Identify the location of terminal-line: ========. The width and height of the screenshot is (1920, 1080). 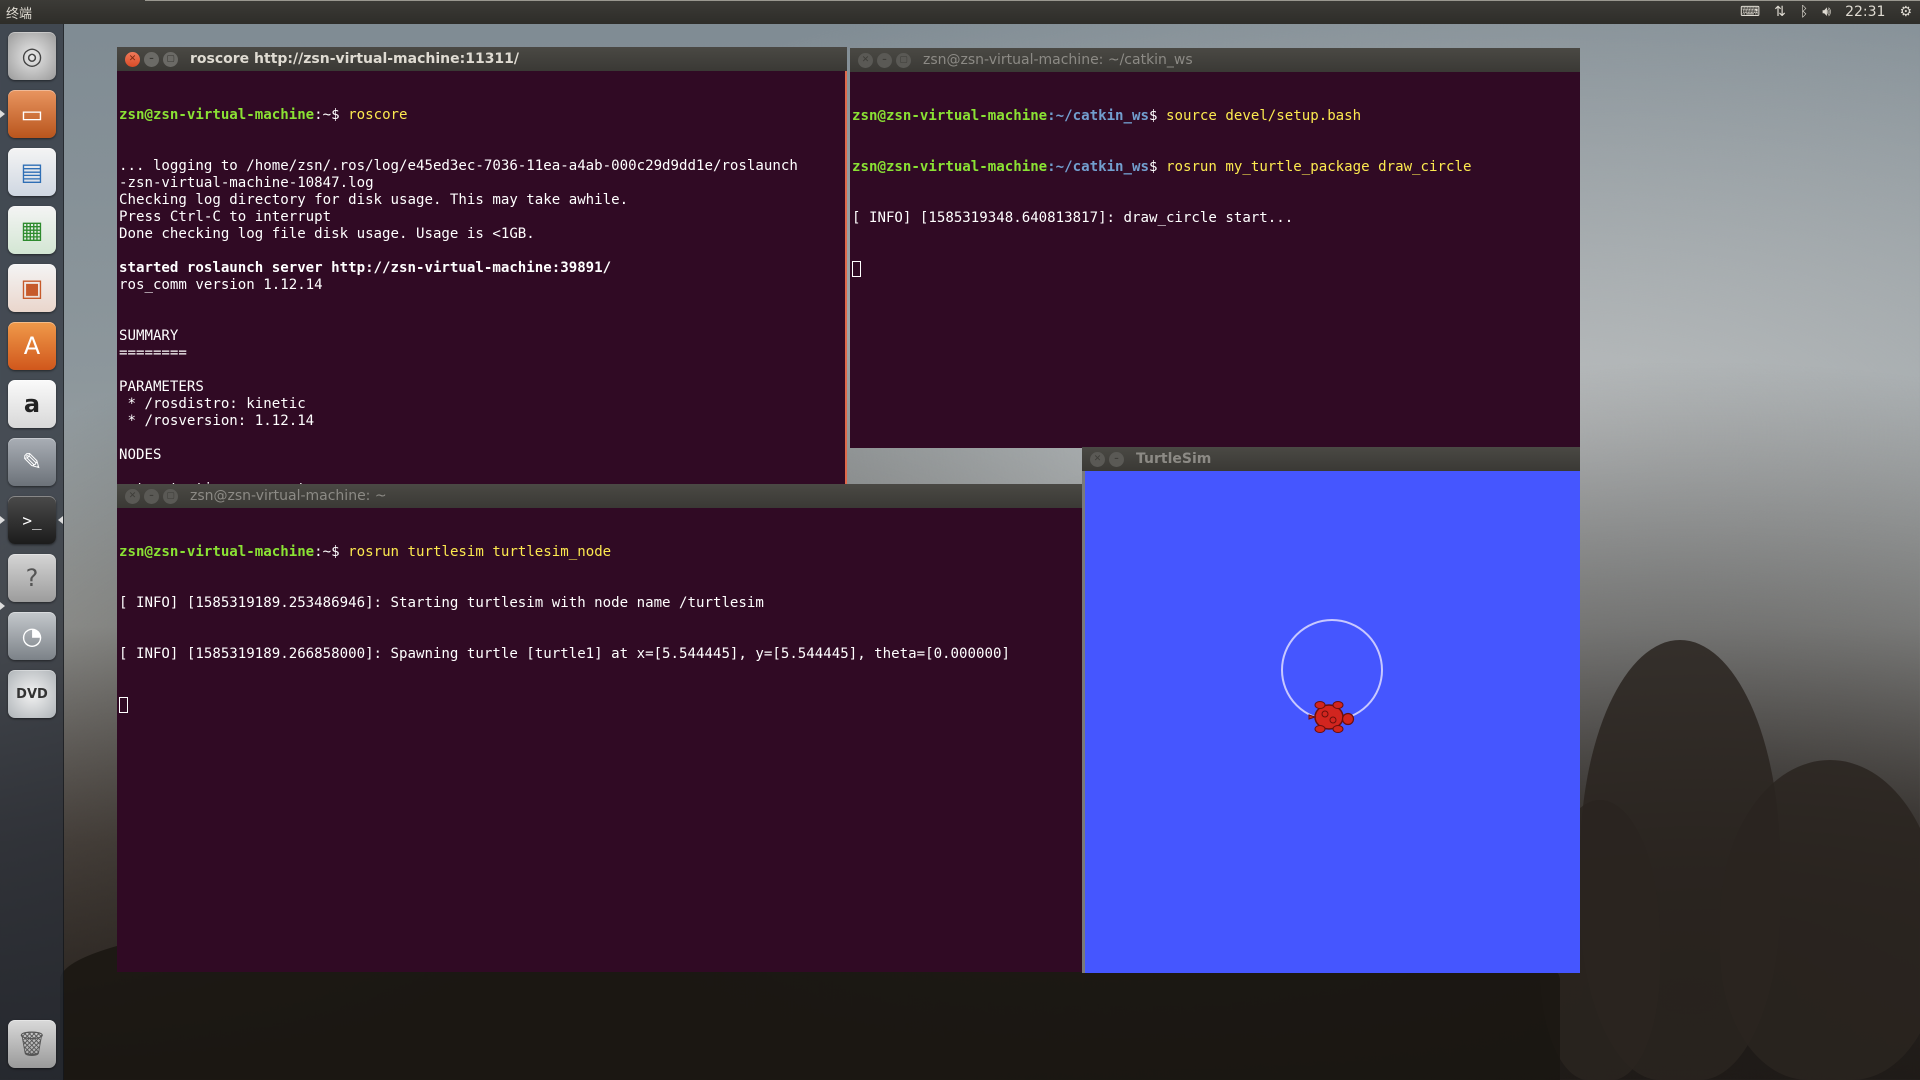
(153, 353).